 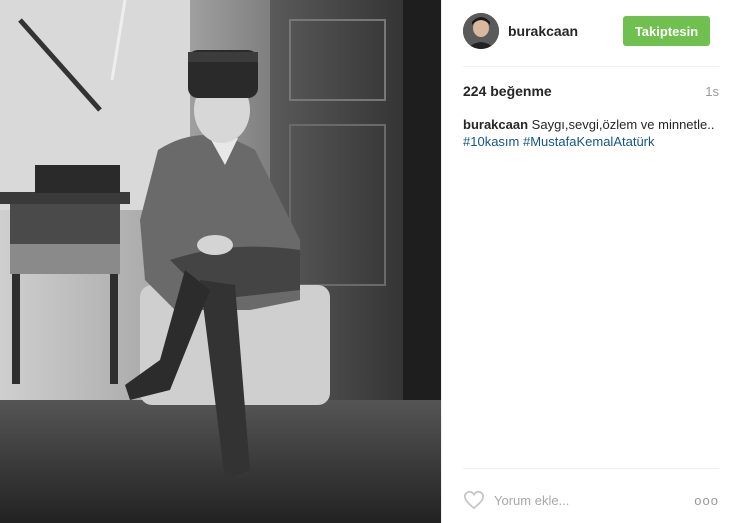 I want to click on avatar, so click(x=481, y=31).